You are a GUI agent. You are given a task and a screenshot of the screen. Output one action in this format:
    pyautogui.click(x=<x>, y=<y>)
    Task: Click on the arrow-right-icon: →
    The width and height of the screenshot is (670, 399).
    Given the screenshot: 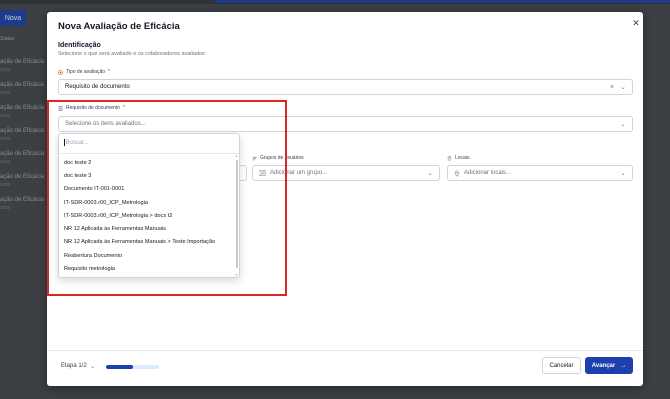 What is the action you would take?
    pyautogui.click(x=623, y=365)
    